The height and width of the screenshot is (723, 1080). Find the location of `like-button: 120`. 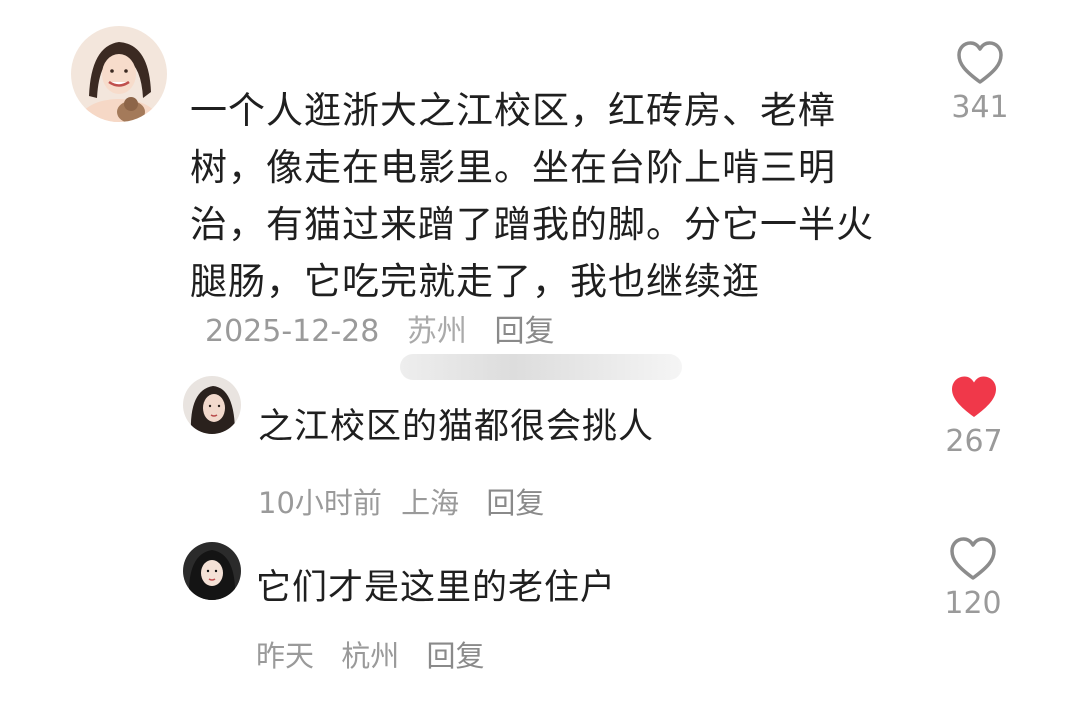

like-button: 120 is located at coordinates (973, 578).